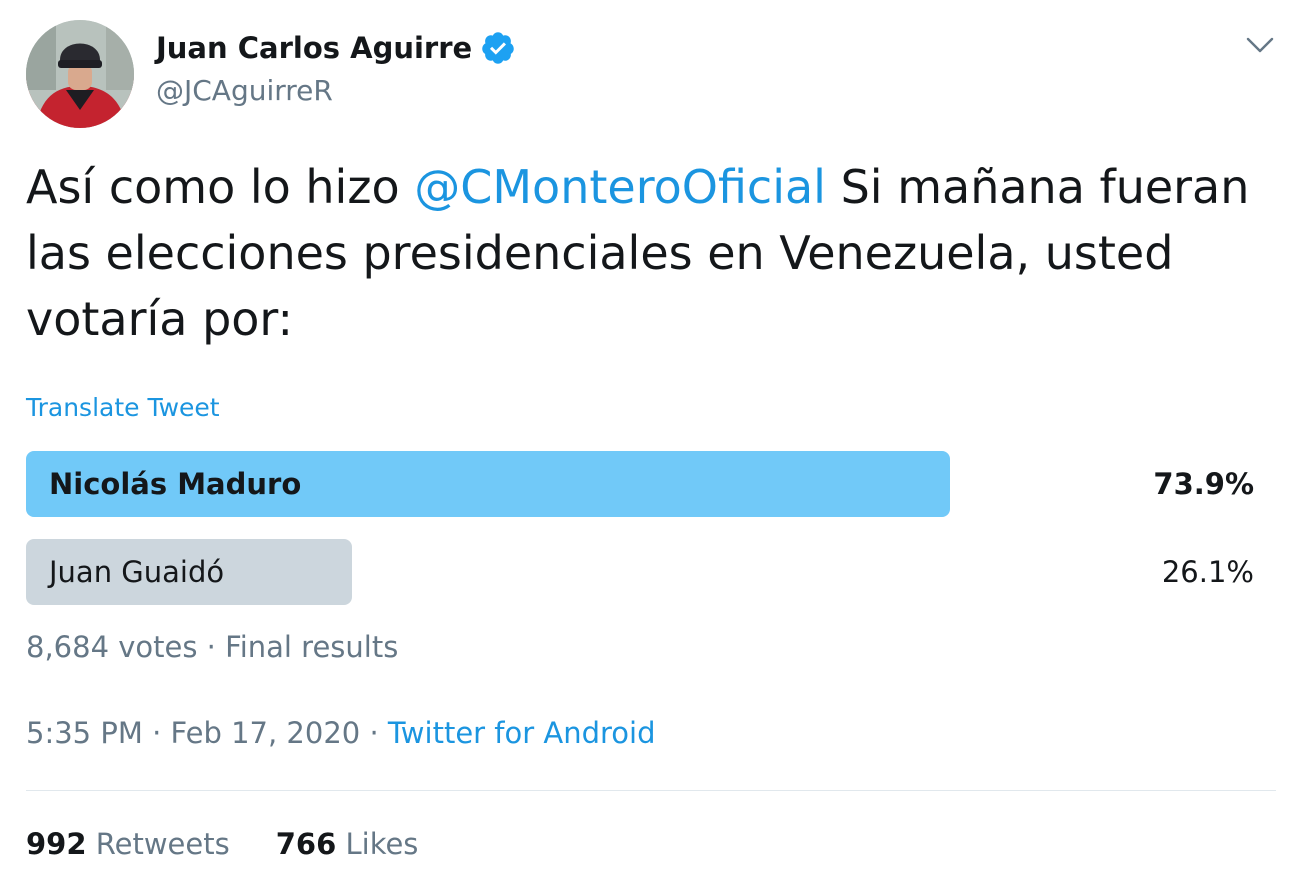  What do you see at coordinates (640, 572) in the screenshot?
I see `poll-option-row: Juan Guaidó 26.1%` at bounding box center [640, 572].